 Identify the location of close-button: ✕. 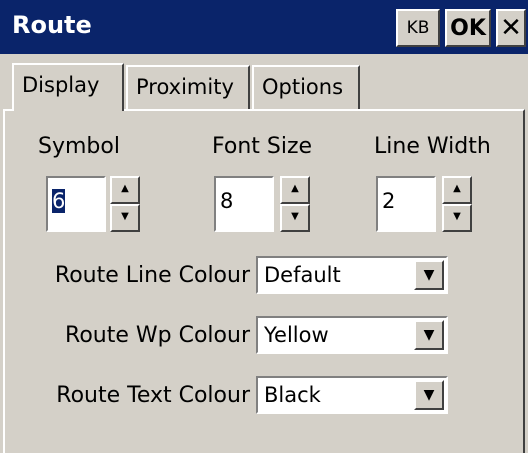
(511, 28).